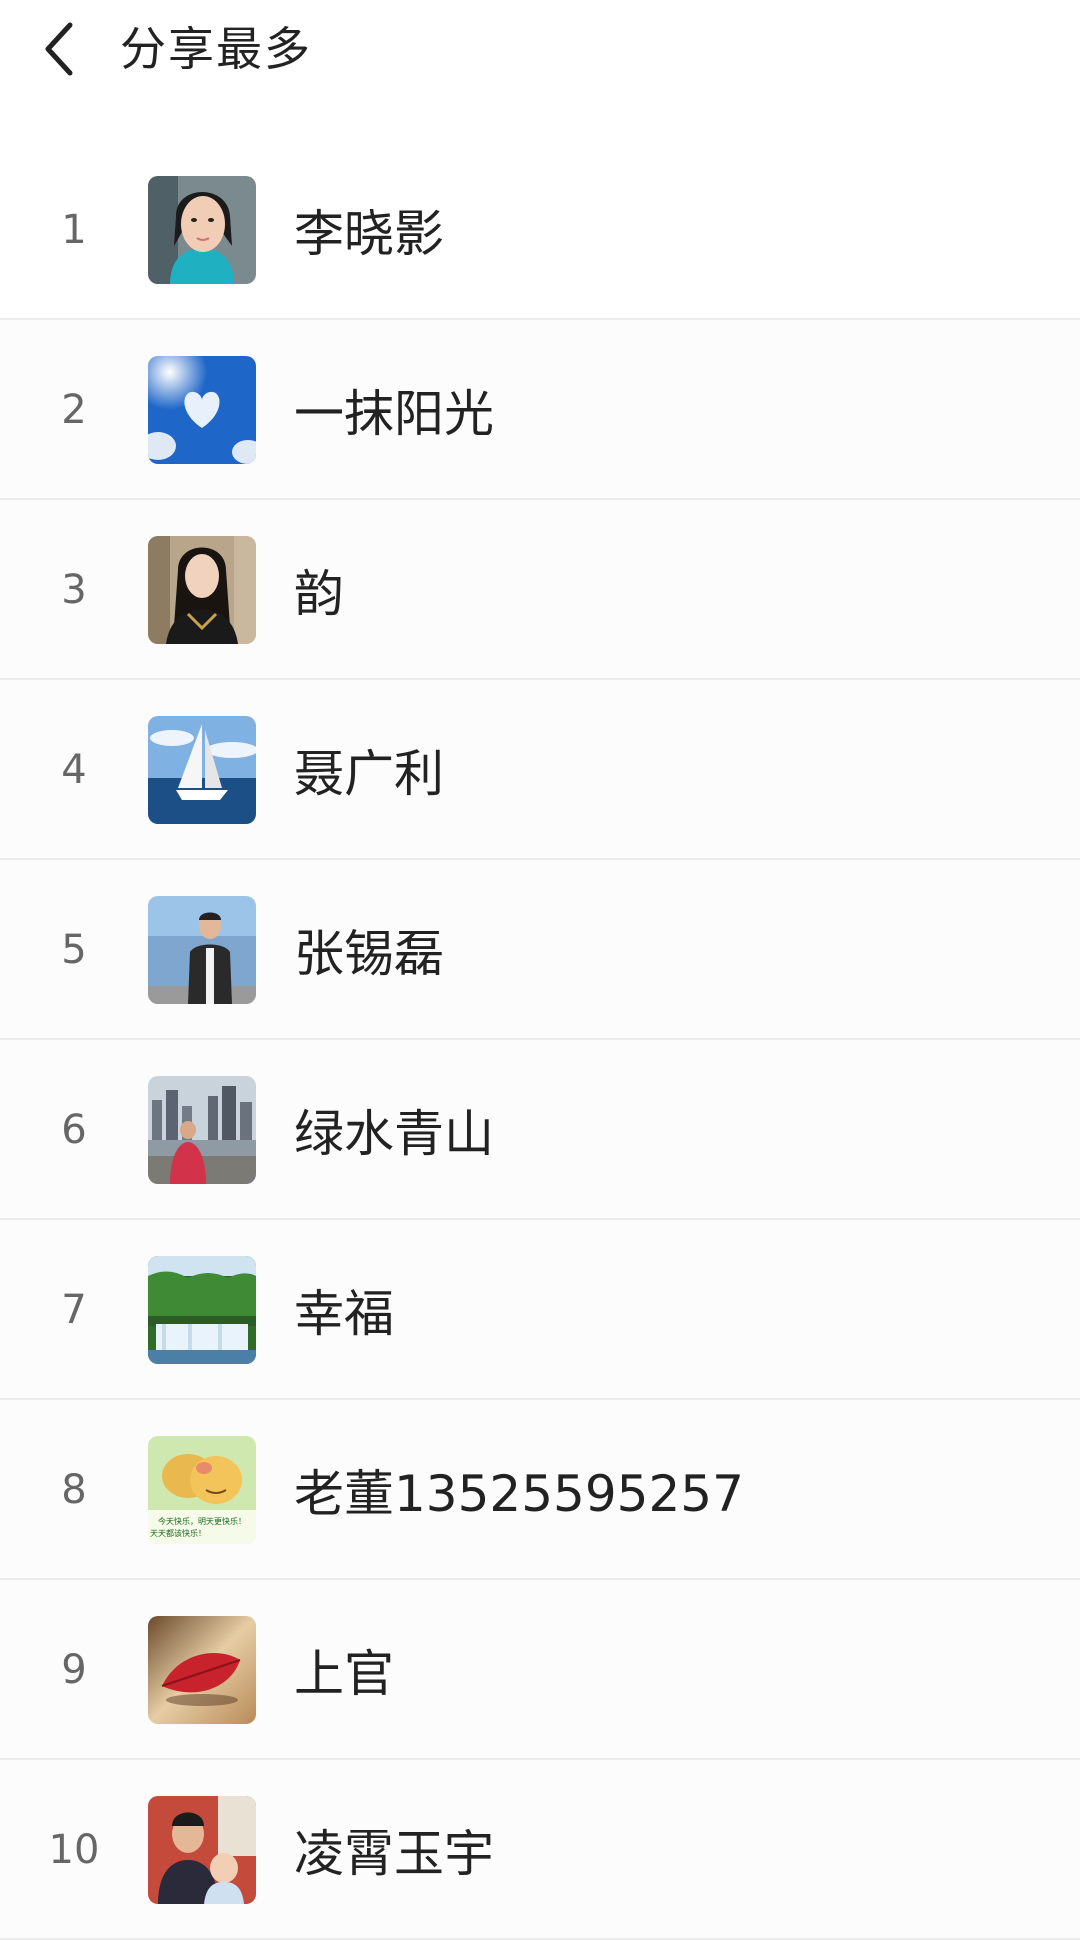 Image resolution: width=1080 pixels, height=1940 pixels. What do you see at coordinates (74, 590) in the screenshot?
I see `rank-number: 3` at bounding box center [74, 590].